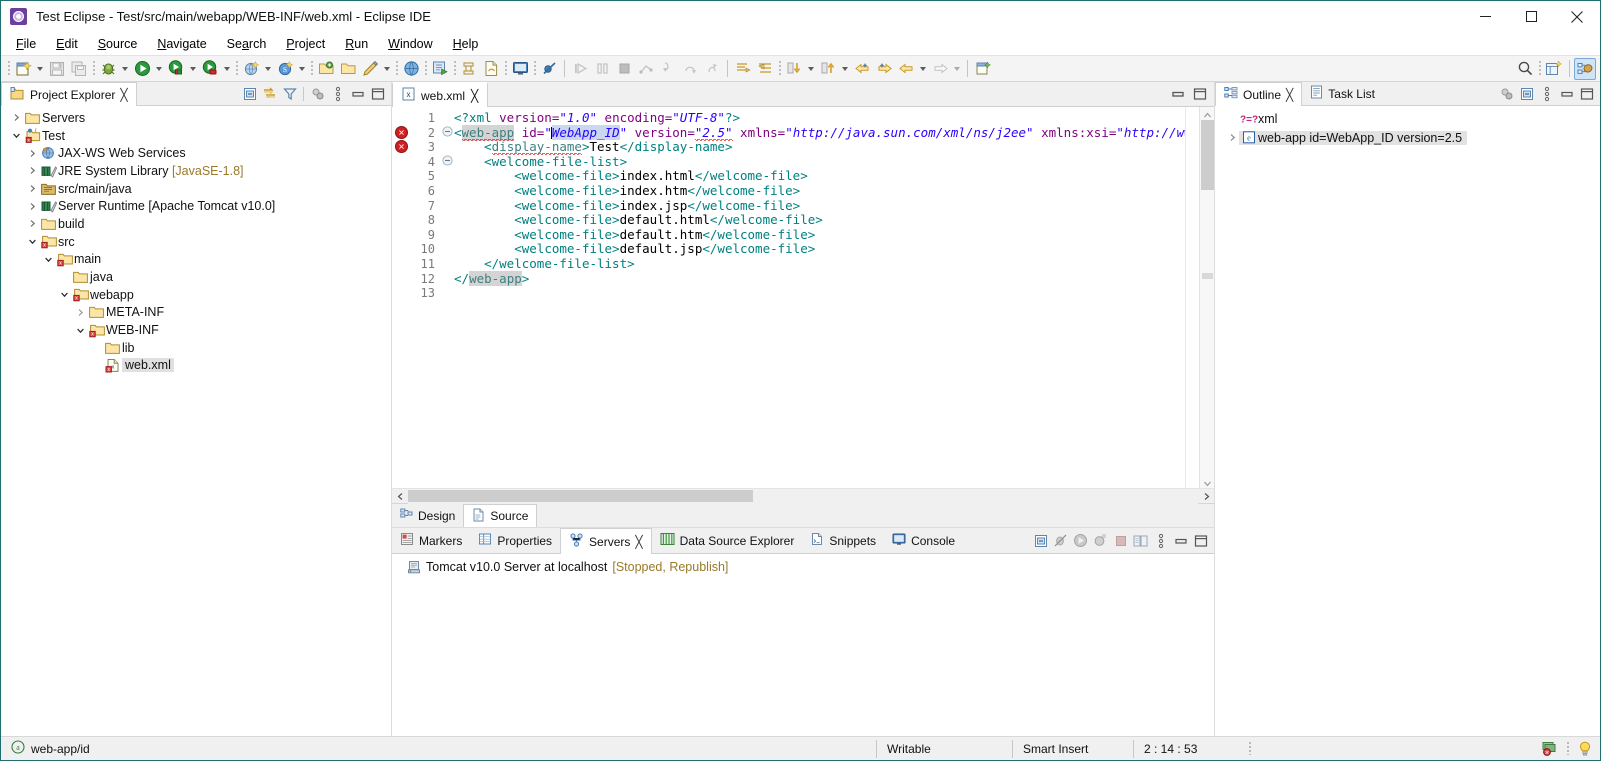  I want to click on editor-tab-web-xml: x web.xml ╳, so click(440, 94).